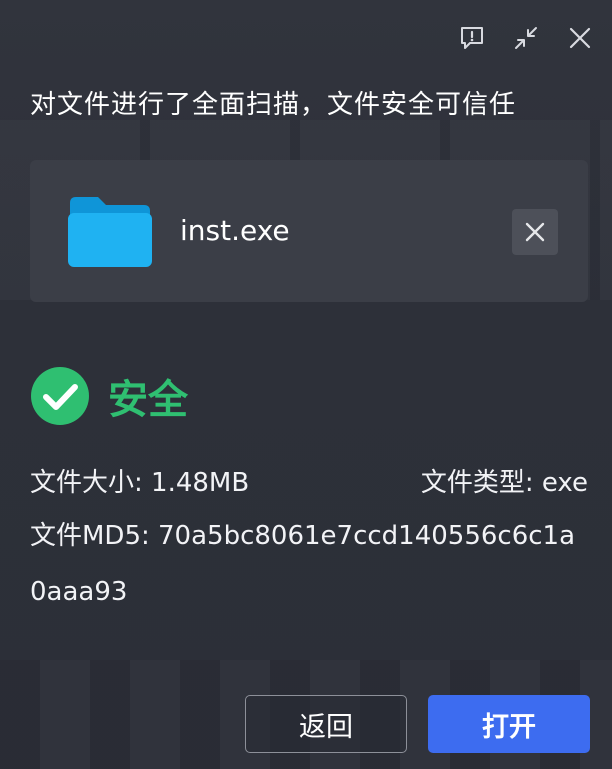  I want to click on file-type: 文件类型: exe, so click(504, 483).